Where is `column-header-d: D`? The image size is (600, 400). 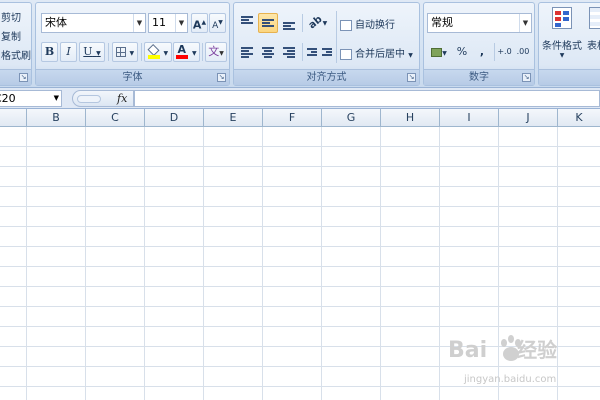 column-header-d: D is located at coordinates (174, 118).